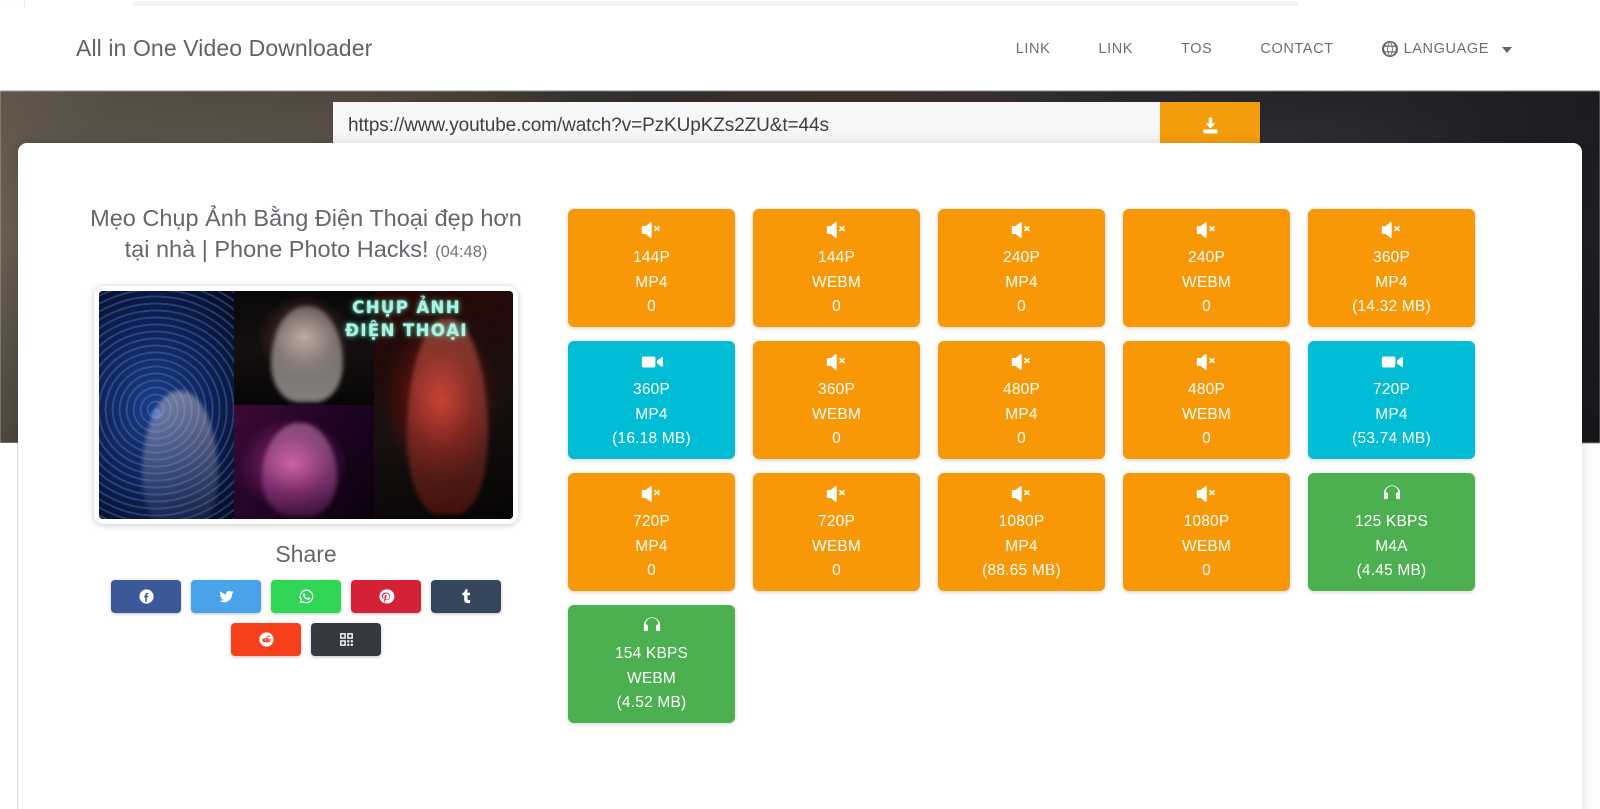 The width and height of the screenshot is (1600, 809). What do you see at coordinates (1391, 532) in the screenshot?
I see `format-tile: 125 KBPS M4A (4.45 MB)` at bounding box center [1391, 532].